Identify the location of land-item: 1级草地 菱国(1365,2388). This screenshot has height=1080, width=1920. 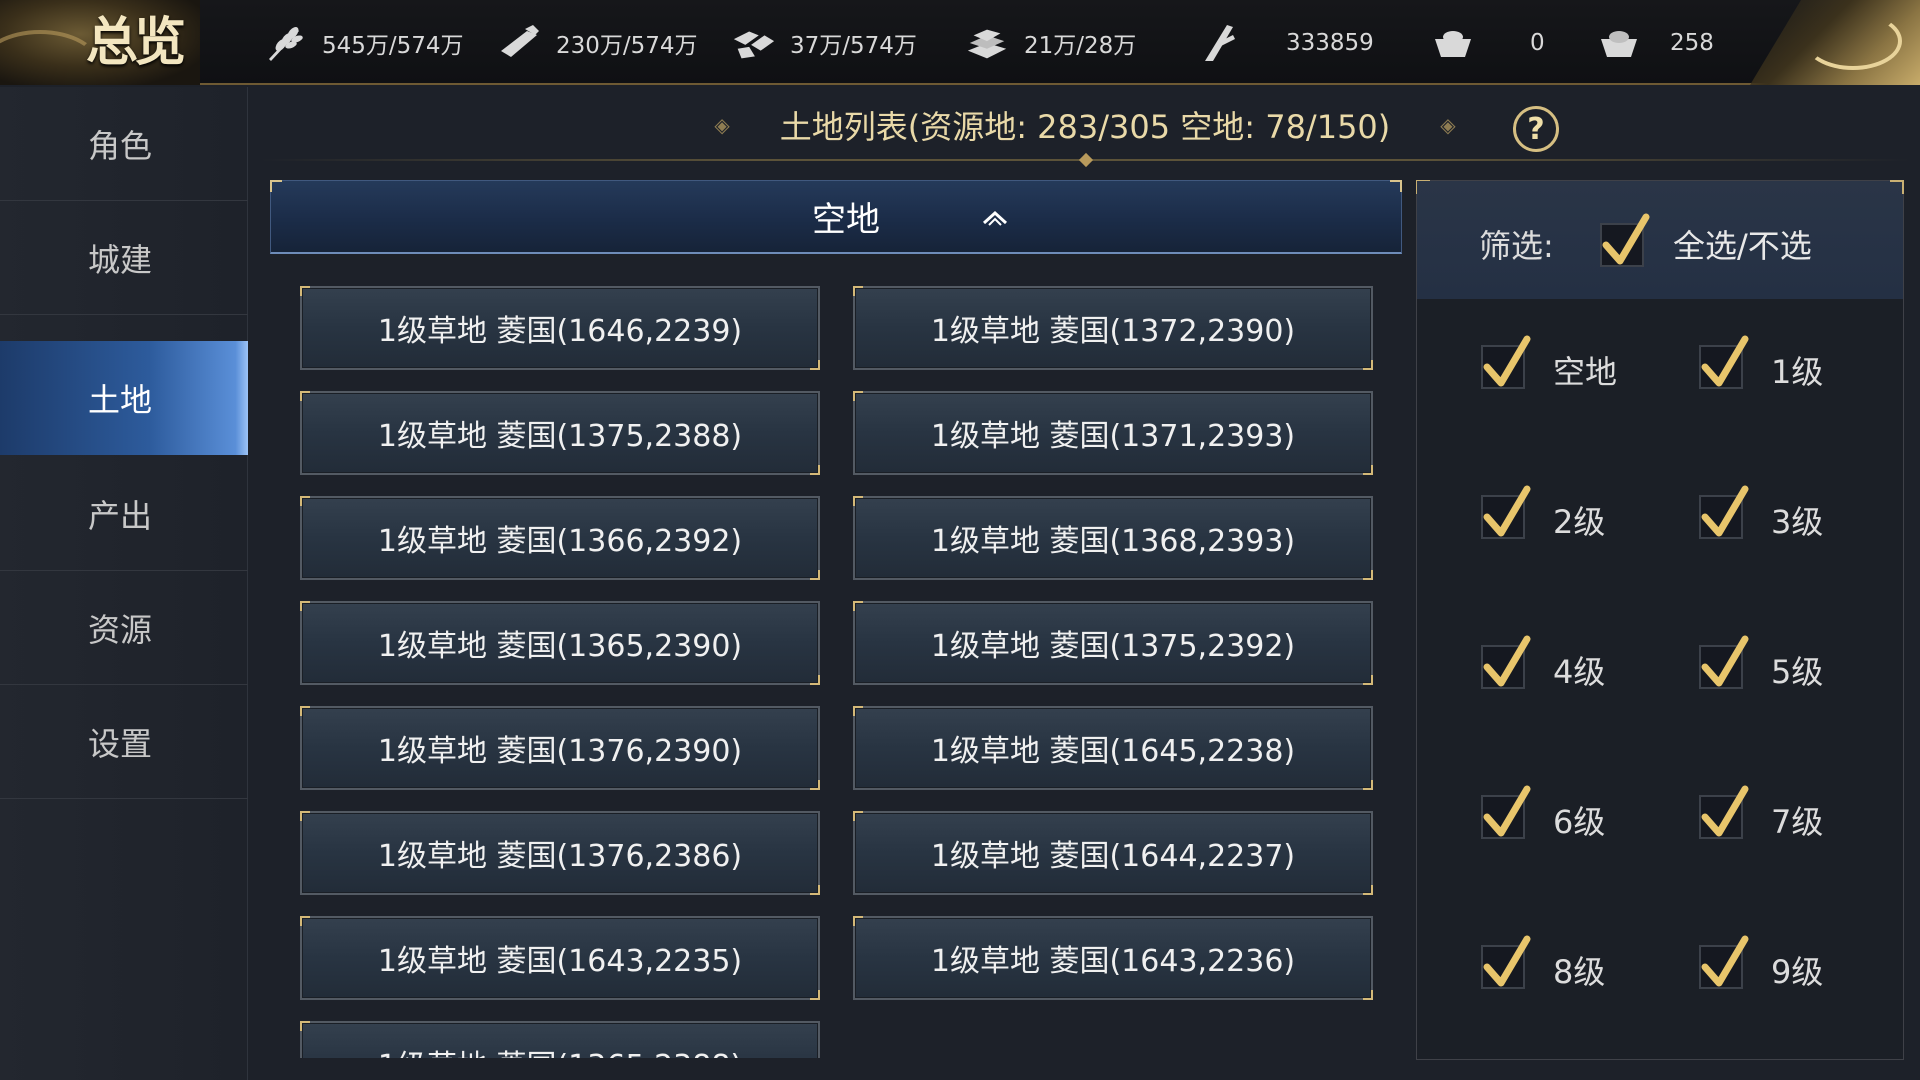
(560, 1039).